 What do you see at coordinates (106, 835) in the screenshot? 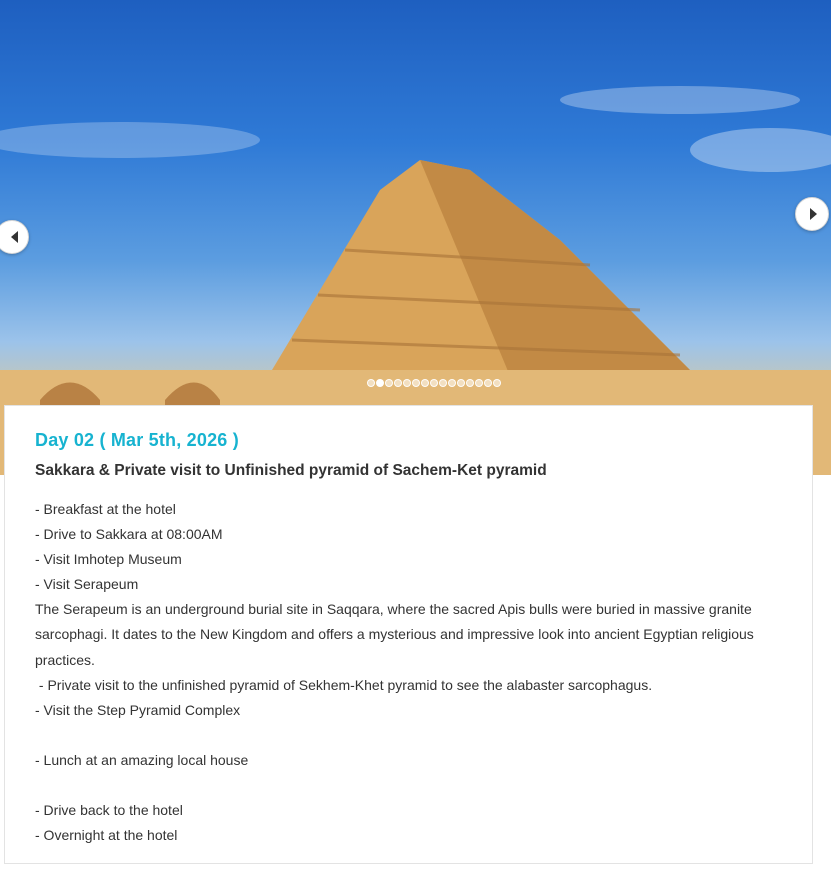
I see `itinerary-line: - Overnight at the hotel` at bounding box center [106, 835].